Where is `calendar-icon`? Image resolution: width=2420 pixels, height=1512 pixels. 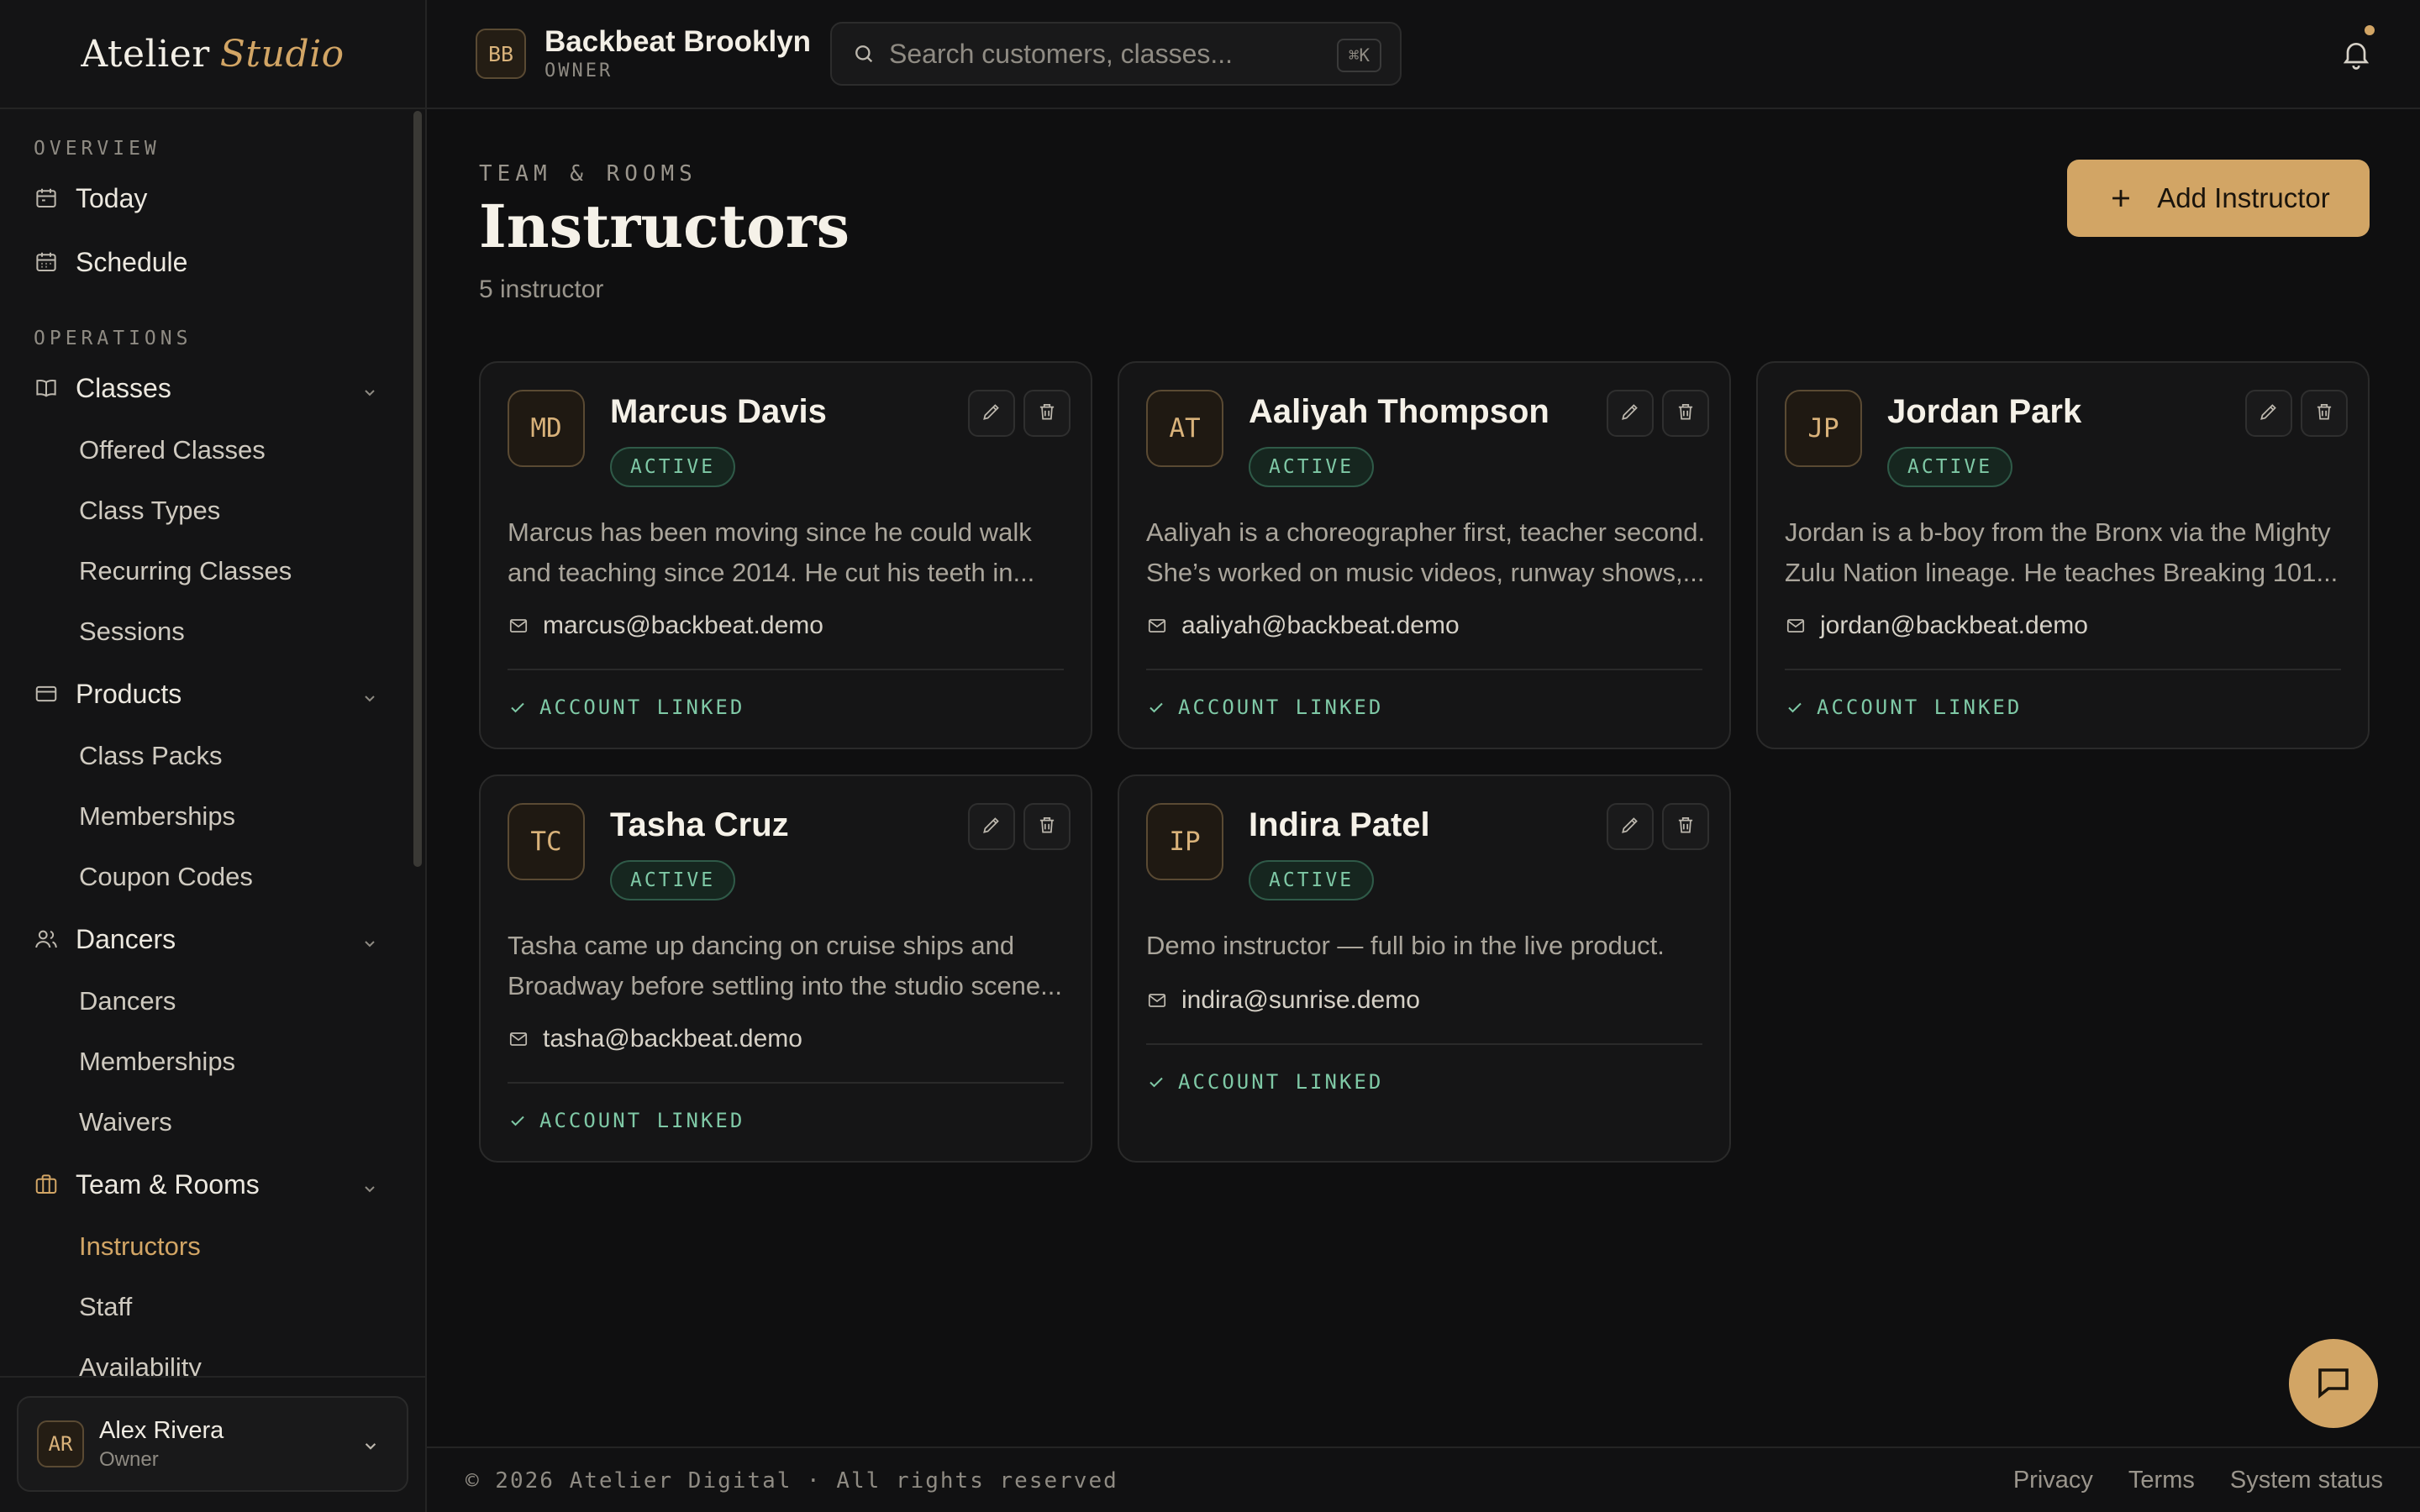 calendar-icon is located at coordinates (46, 198).